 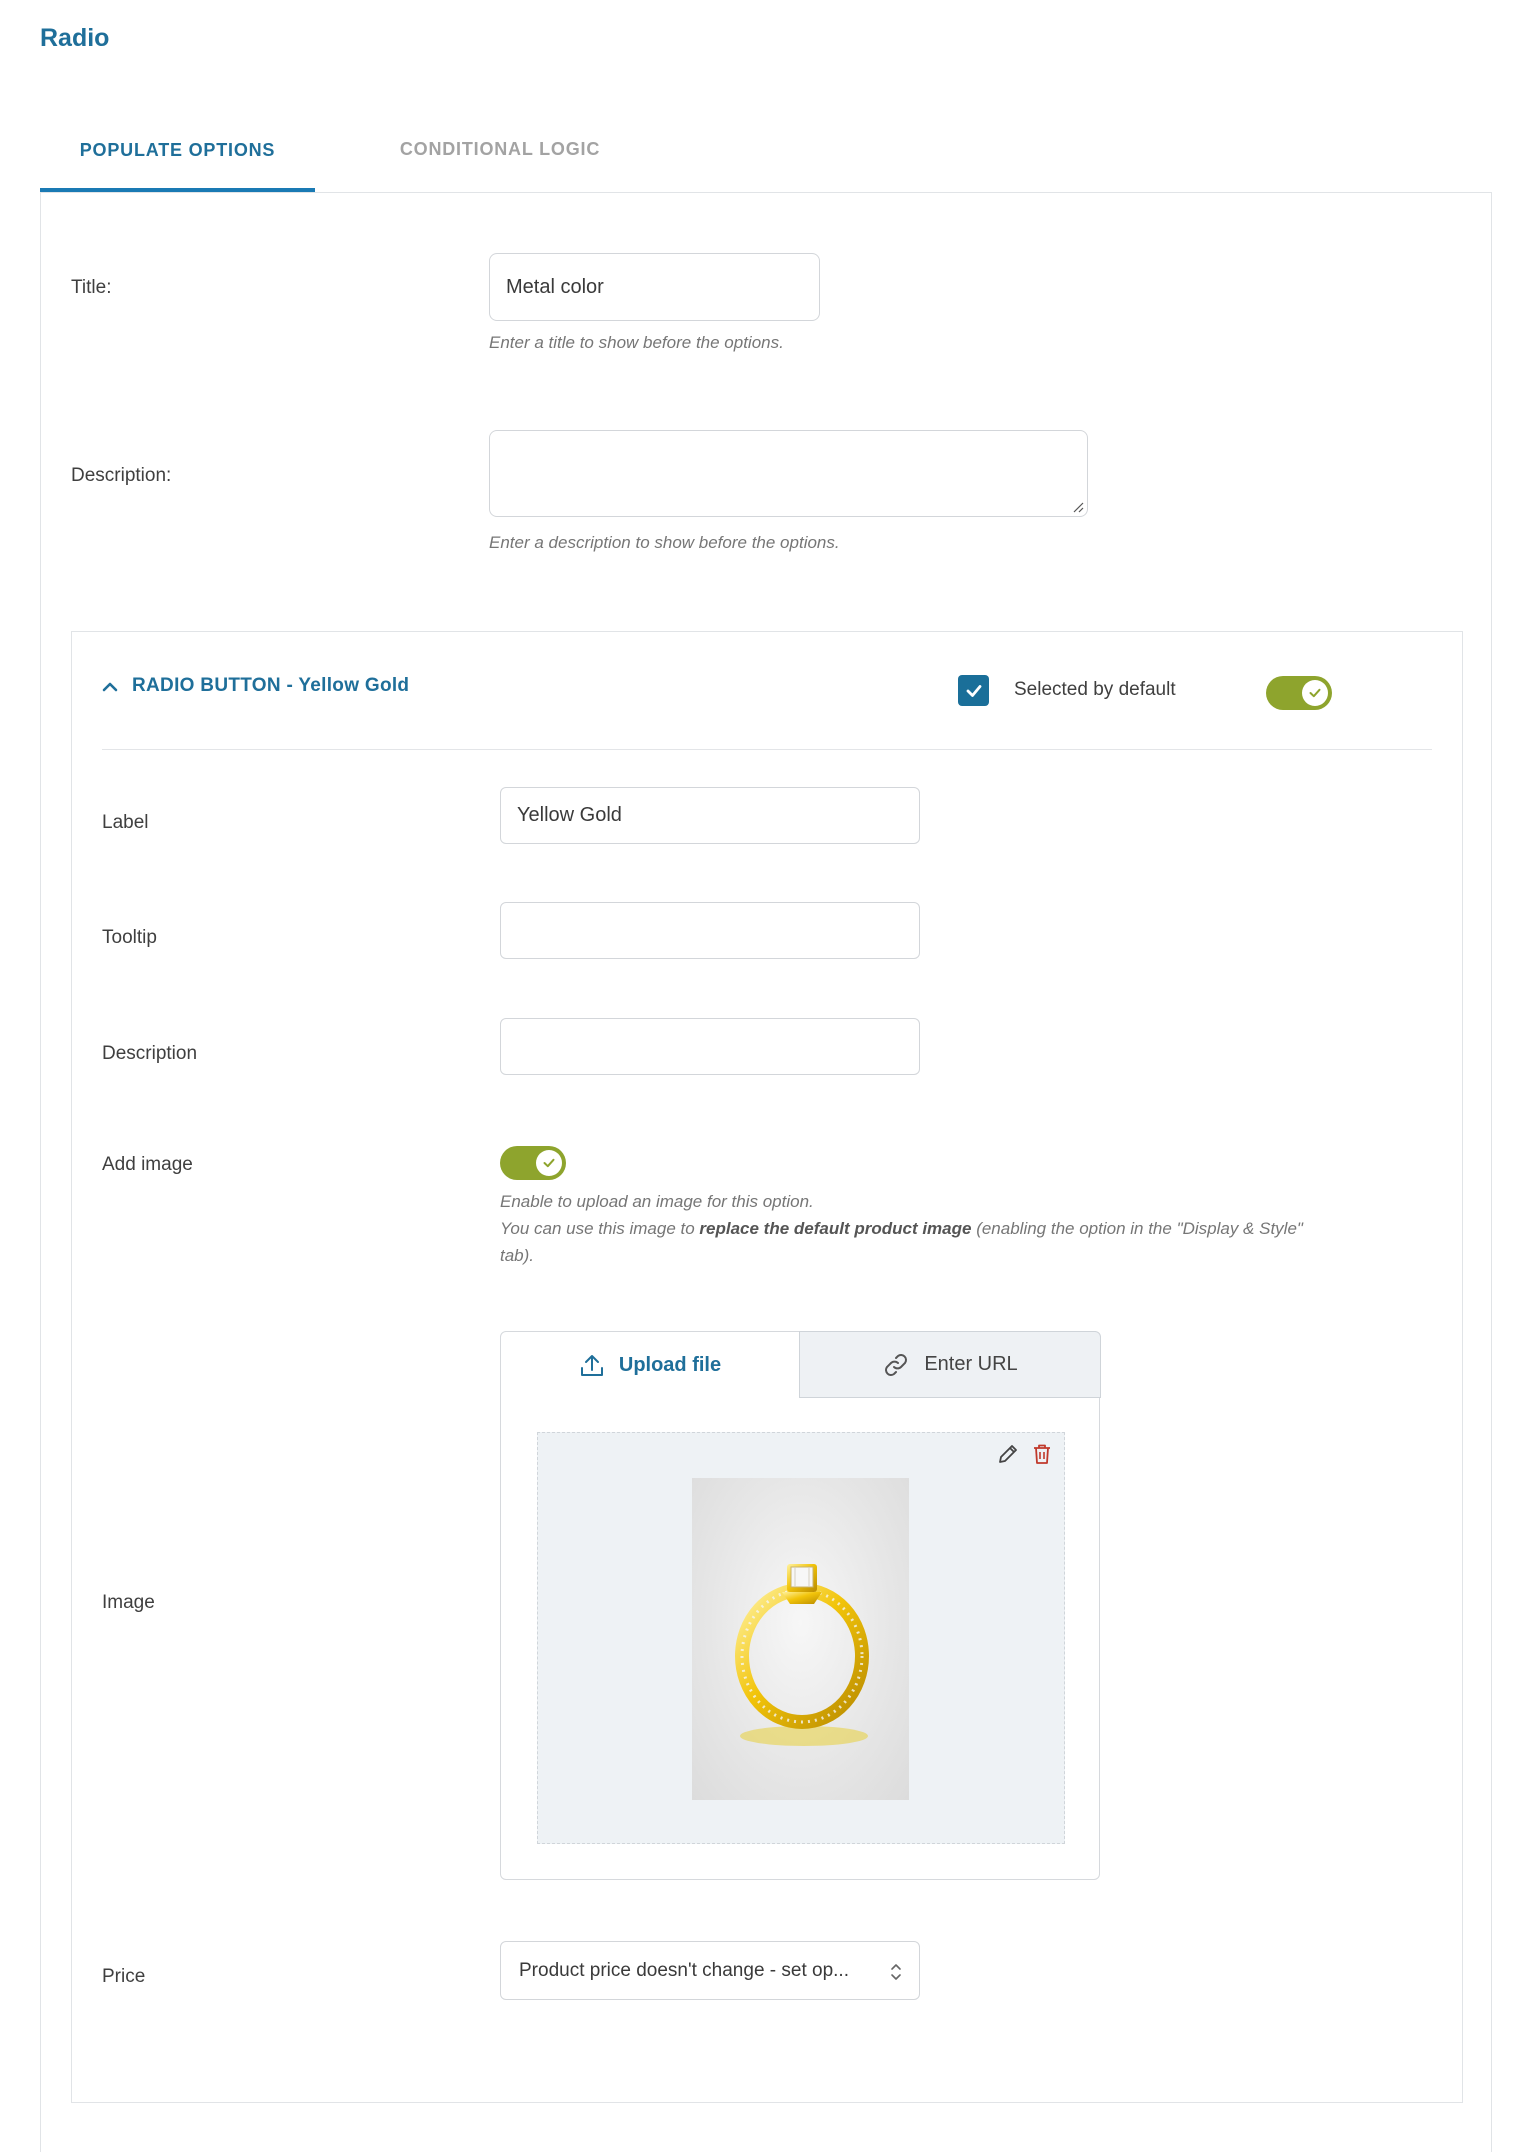 I want to click on link-icon, so click(x=896, y=1364).